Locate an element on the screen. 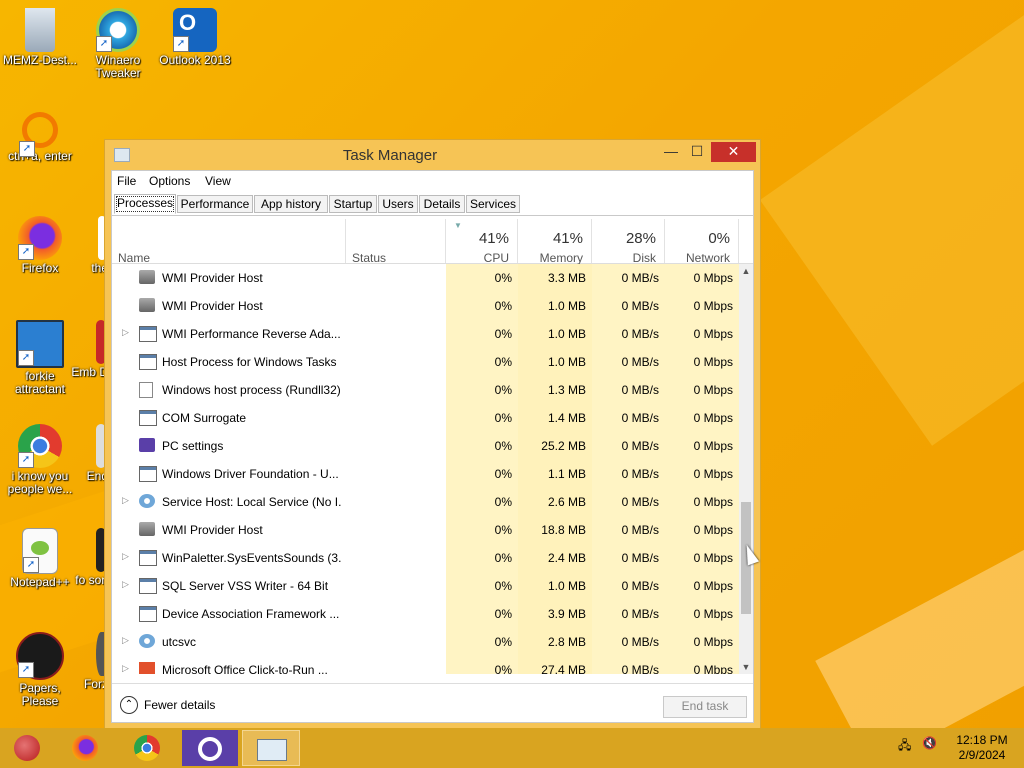 This screenshot has height=768, width=1024. shortcut-arrow-icon: ➚ is located at coordinates (26, 252).